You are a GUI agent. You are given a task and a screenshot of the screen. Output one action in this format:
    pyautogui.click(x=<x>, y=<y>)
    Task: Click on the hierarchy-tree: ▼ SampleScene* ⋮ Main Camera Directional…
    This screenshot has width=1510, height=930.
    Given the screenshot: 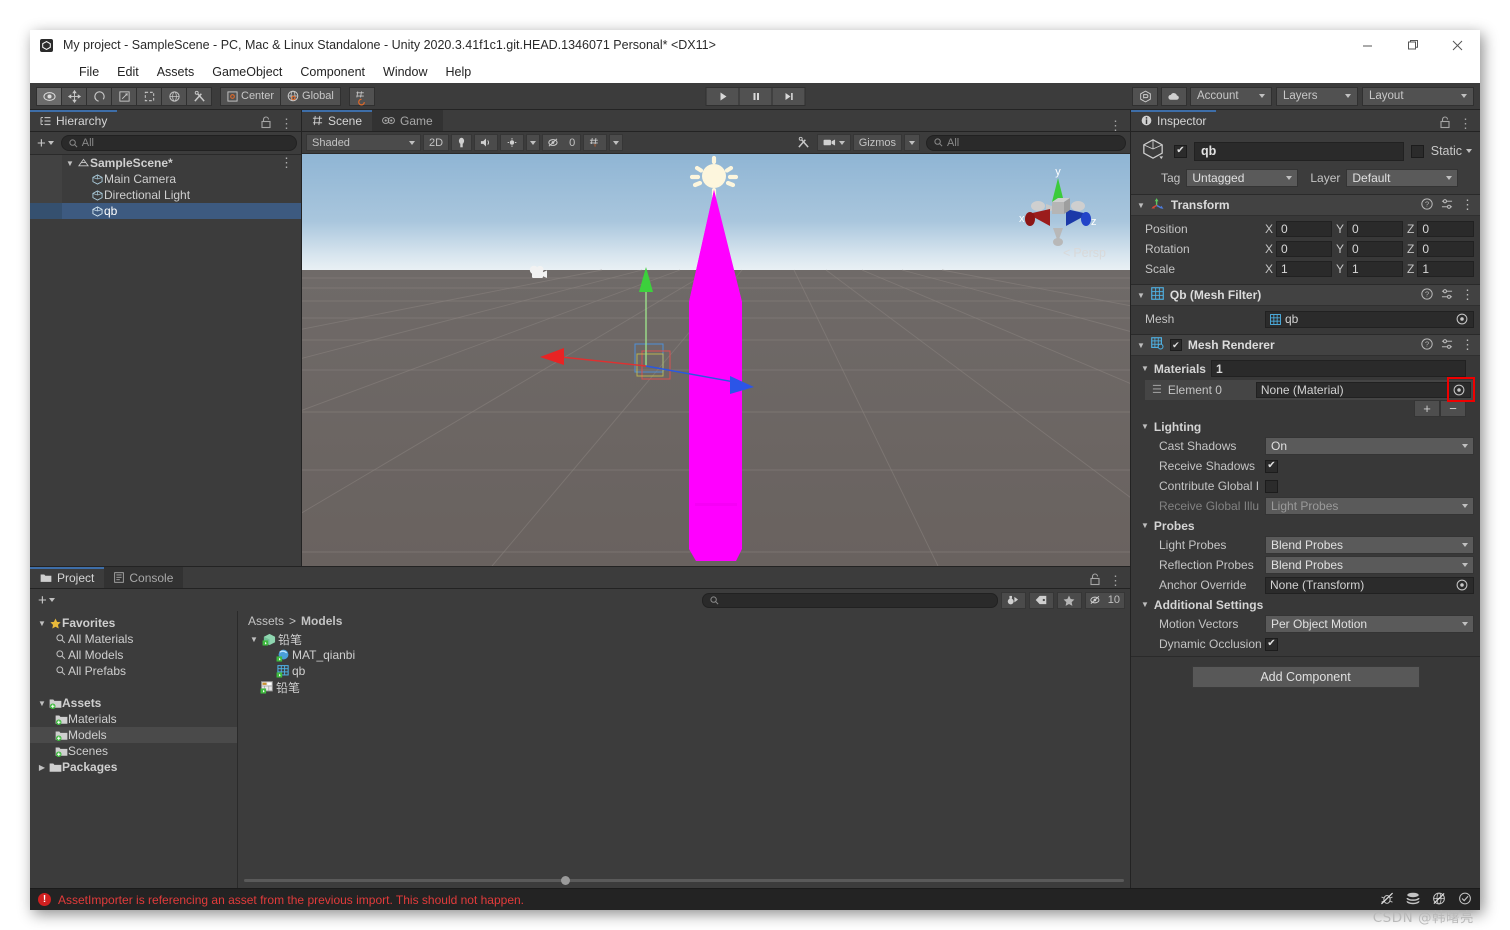 What is the action you would take?
    pyautogui.click(x=165, y=360)
    